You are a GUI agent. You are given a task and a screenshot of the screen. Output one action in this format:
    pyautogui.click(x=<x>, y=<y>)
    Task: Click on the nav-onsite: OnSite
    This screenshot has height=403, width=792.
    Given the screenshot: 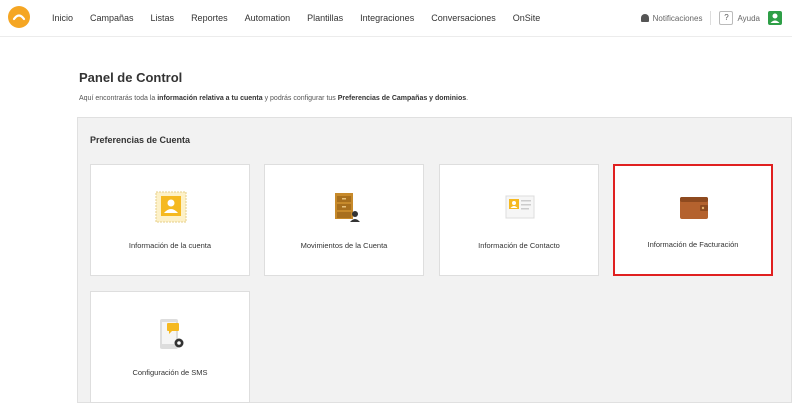 What is the action you would take?
    pyautogui.click(x=527, y=18)
    